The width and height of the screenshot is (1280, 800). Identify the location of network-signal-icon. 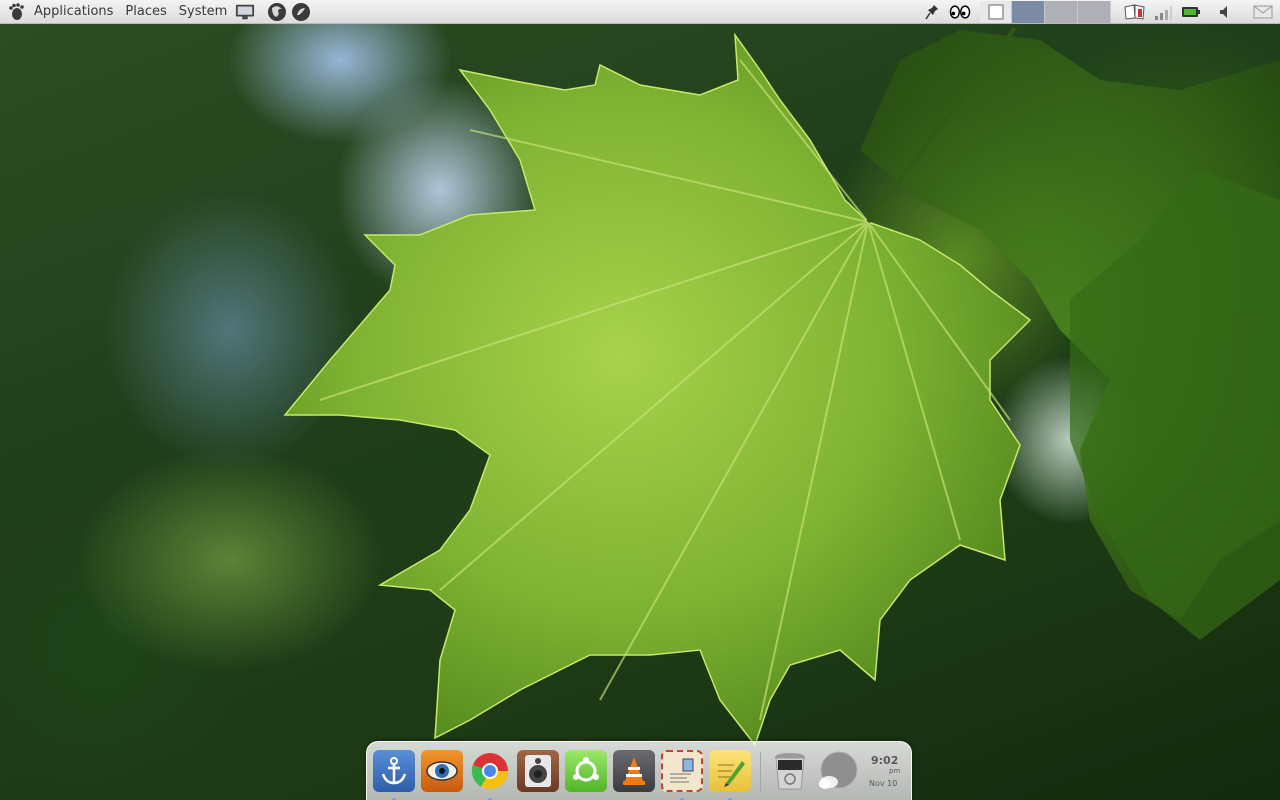
(1163, 12).